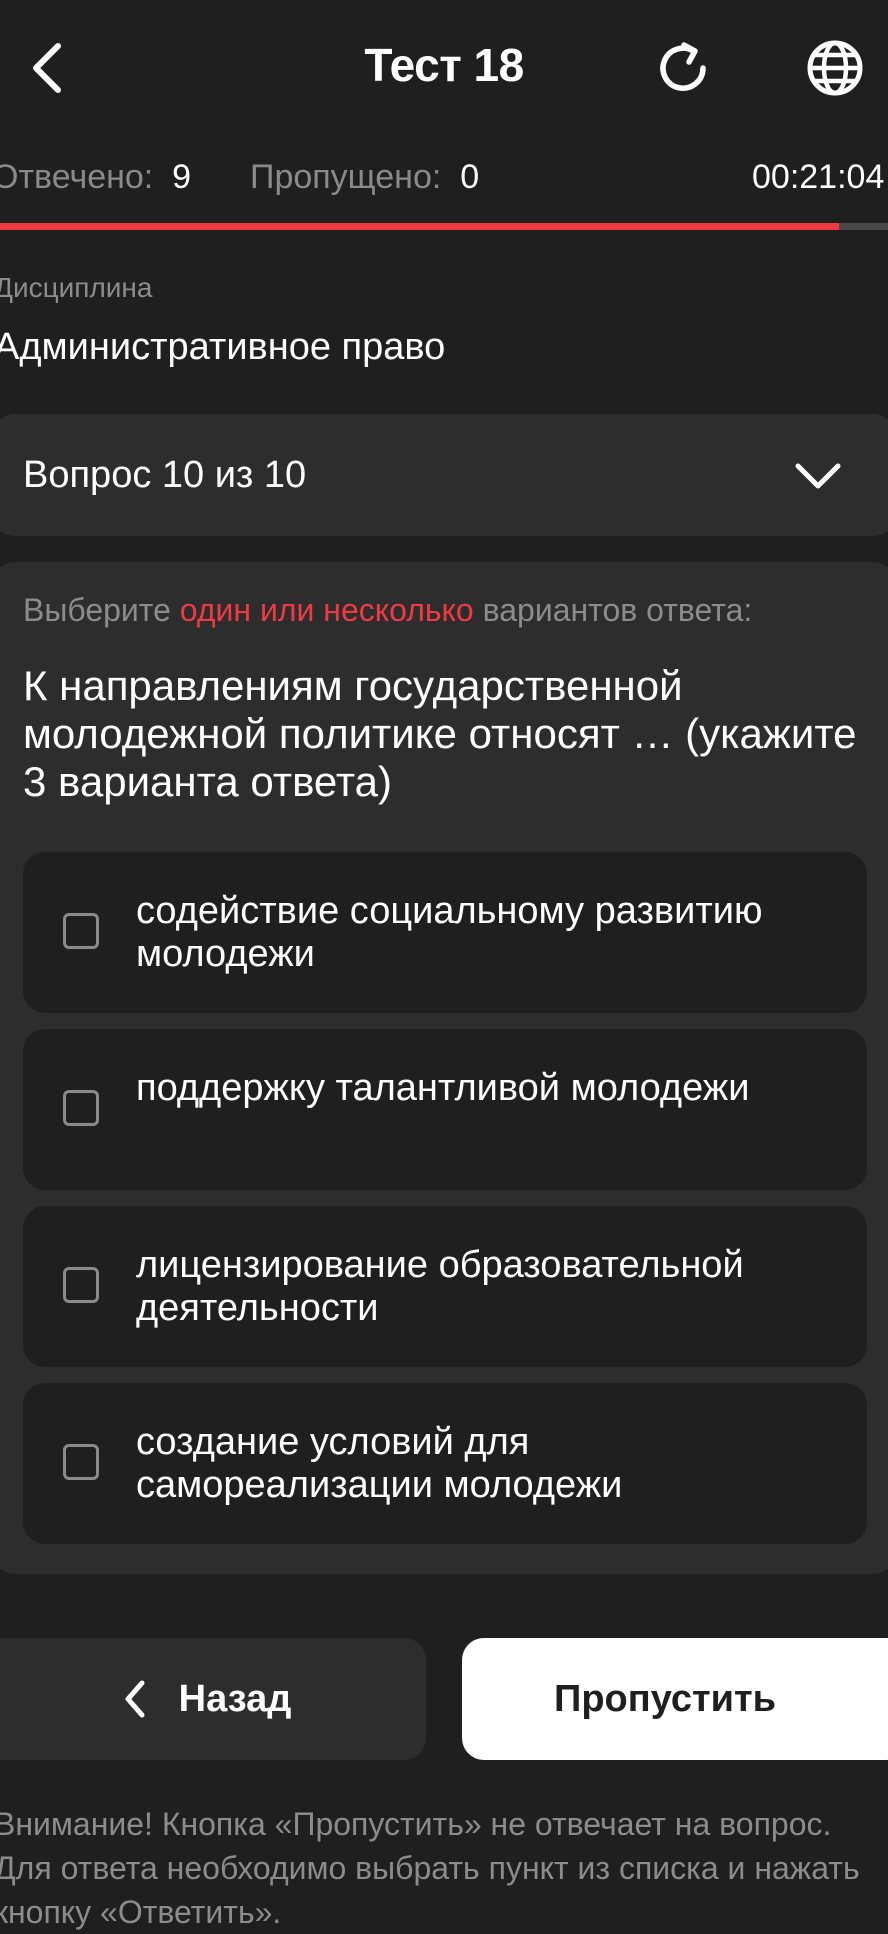 This screenshot has width=888, height=1934. Describe the element at coordinates (235, 1698) in the screenshot. I see `back-button-label: Назад` at that location.